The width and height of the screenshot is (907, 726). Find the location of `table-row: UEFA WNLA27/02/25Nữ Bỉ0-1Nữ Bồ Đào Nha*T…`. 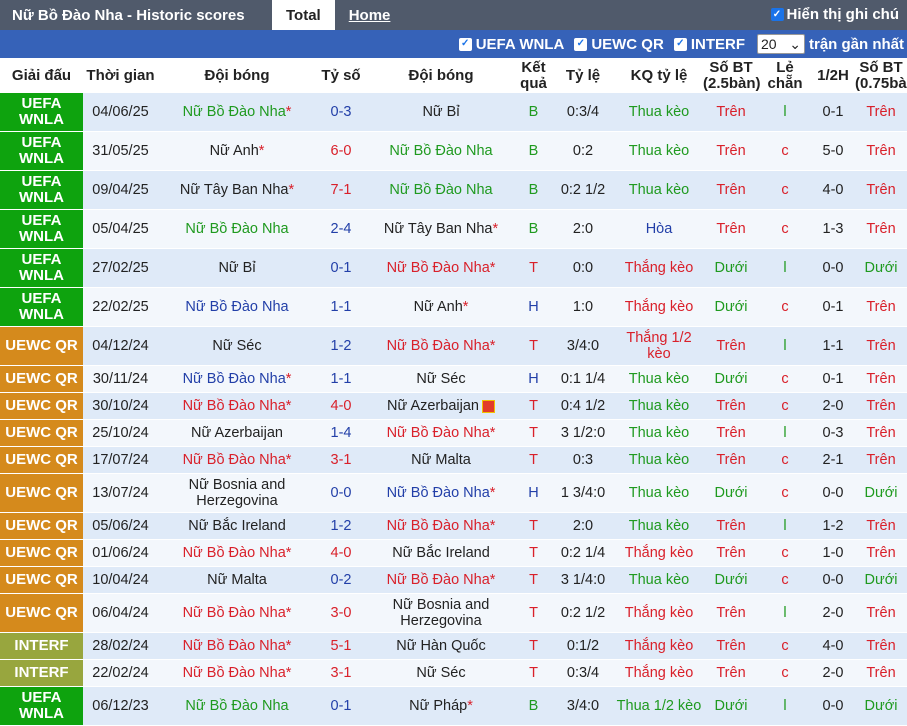

table-row: UEFA WNLA27/02/25Nữ Bỉ0-1Nữ Bồ Đào Nha*T… is located at coordinates (453, 268).